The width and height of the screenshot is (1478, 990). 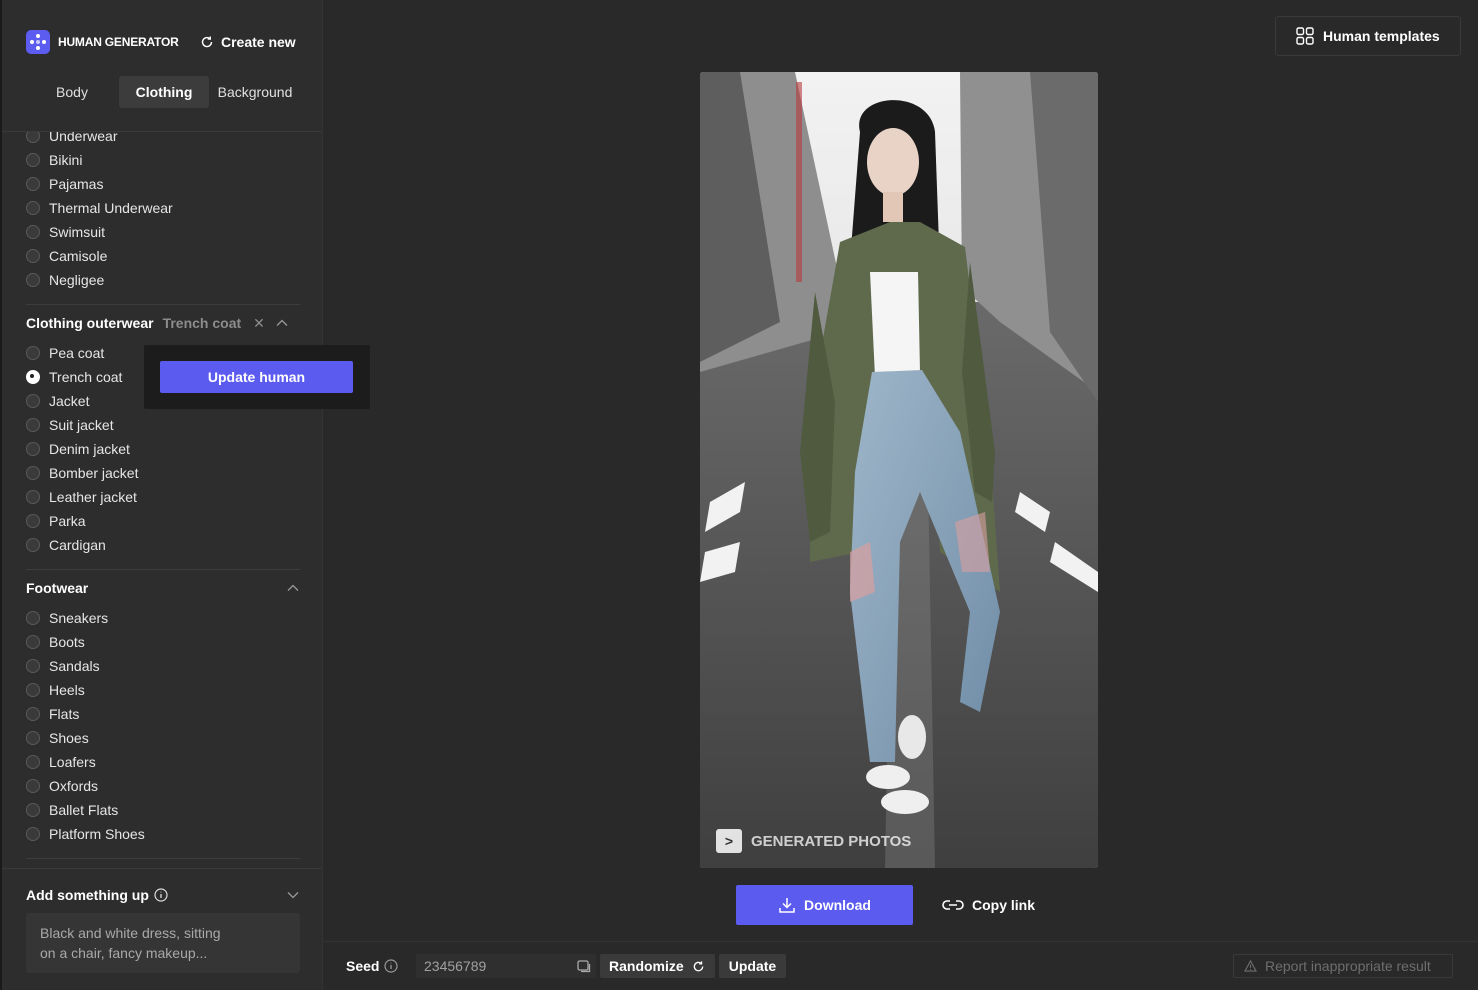 What do you see at coordinates (82, 497) in the screenshot?
I see `option-leather-jacket: Leather jacket` at bounding box center [82, 497].